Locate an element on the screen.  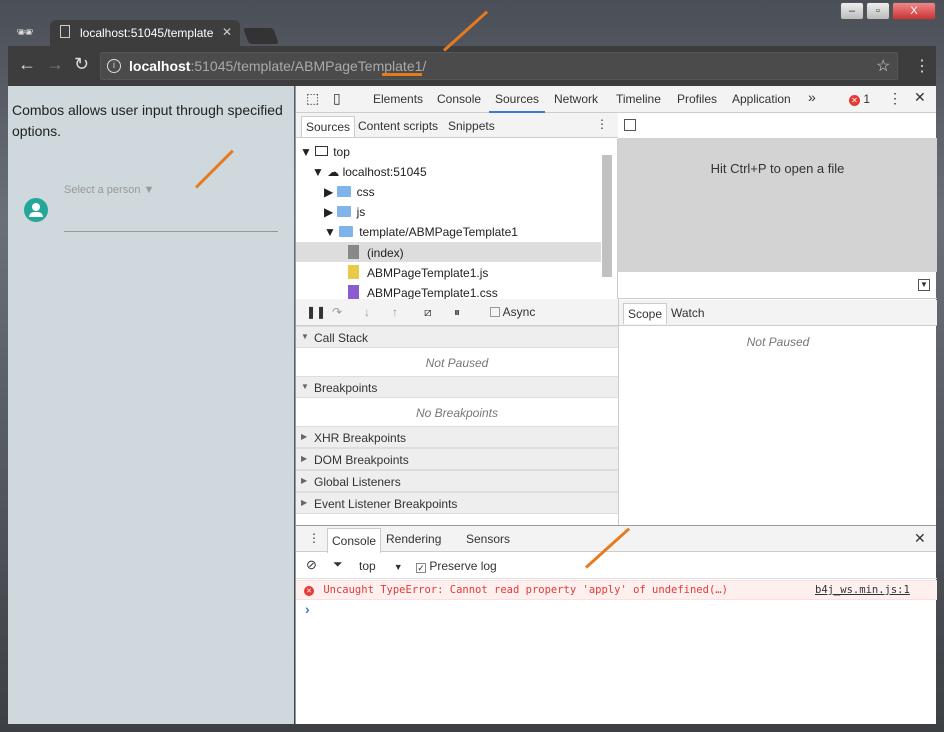
tab-sources: Sources is located at coordinates (517, 99).